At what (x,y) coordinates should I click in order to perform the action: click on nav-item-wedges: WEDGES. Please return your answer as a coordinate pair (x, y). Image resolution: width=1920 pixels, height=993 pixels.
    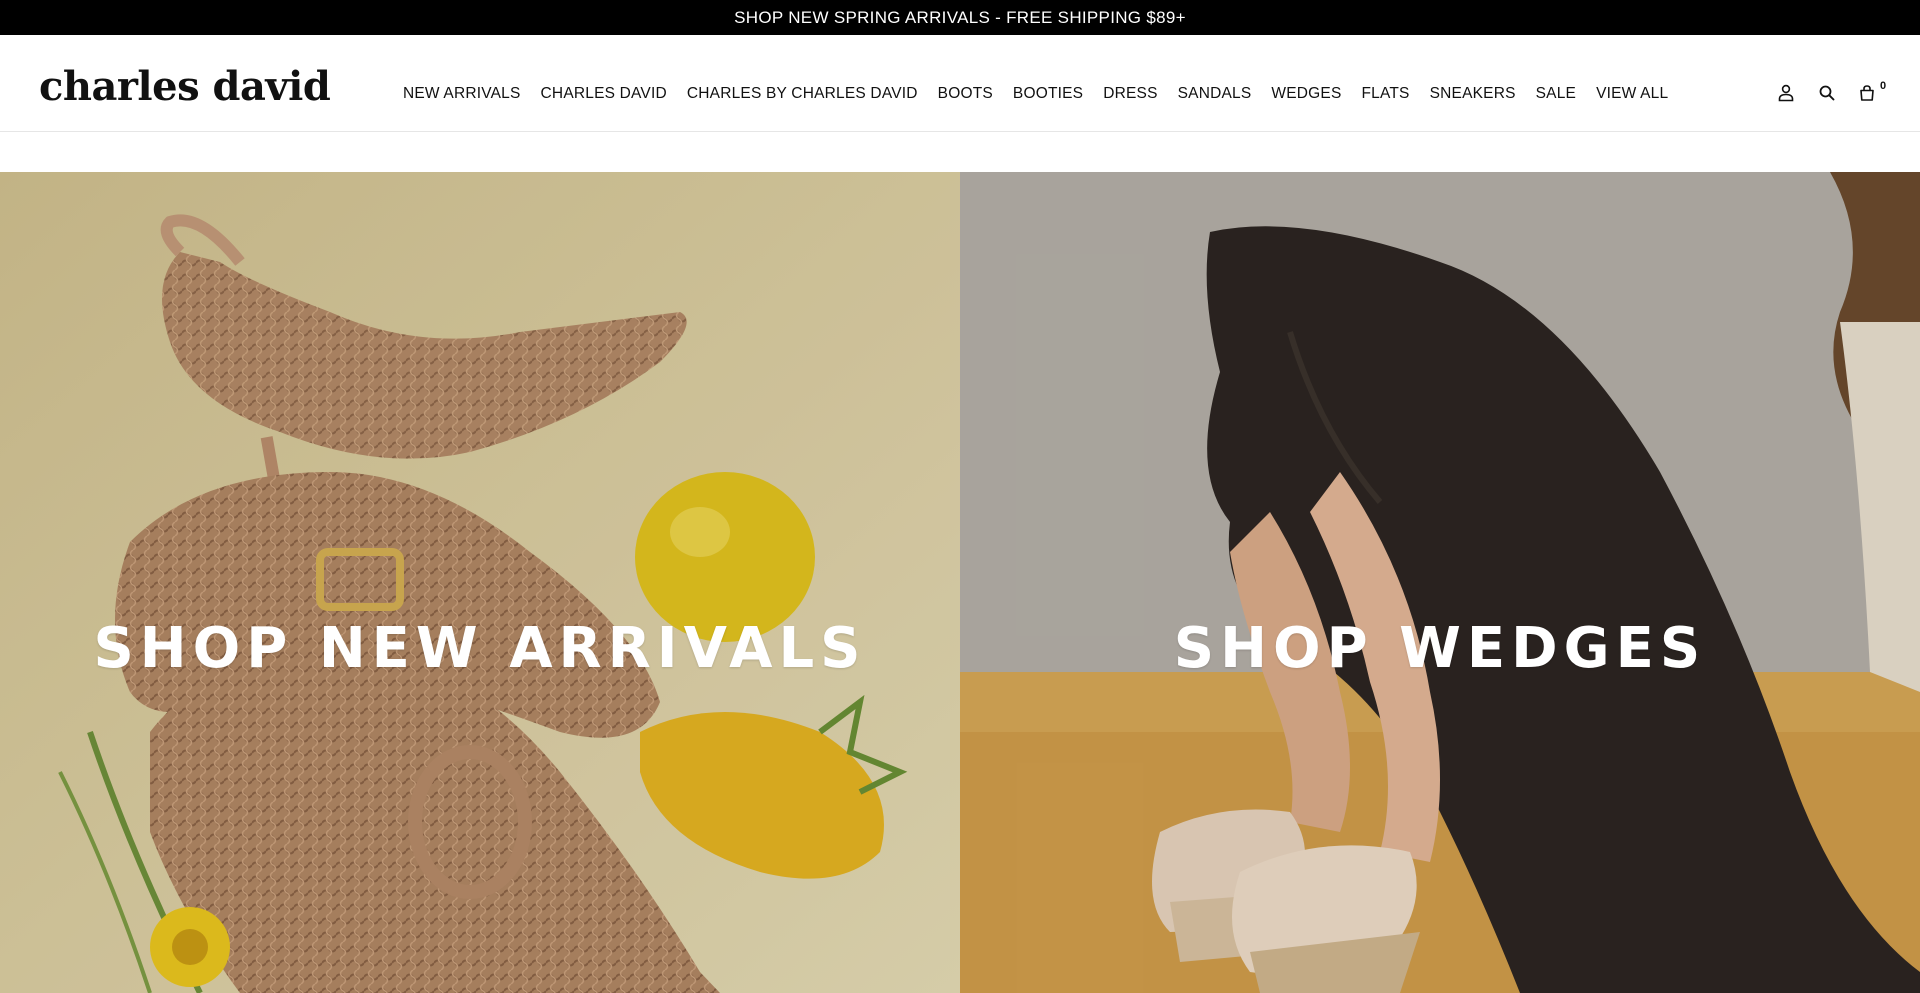
    Looking at the image, I should click on (1306, 94).